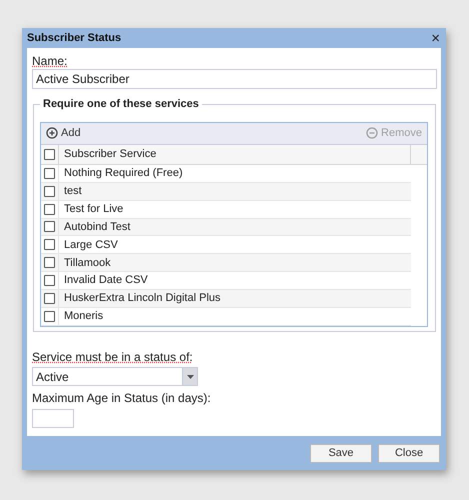  I want to click on window-title: Subscriber Status, so click(74, 38).